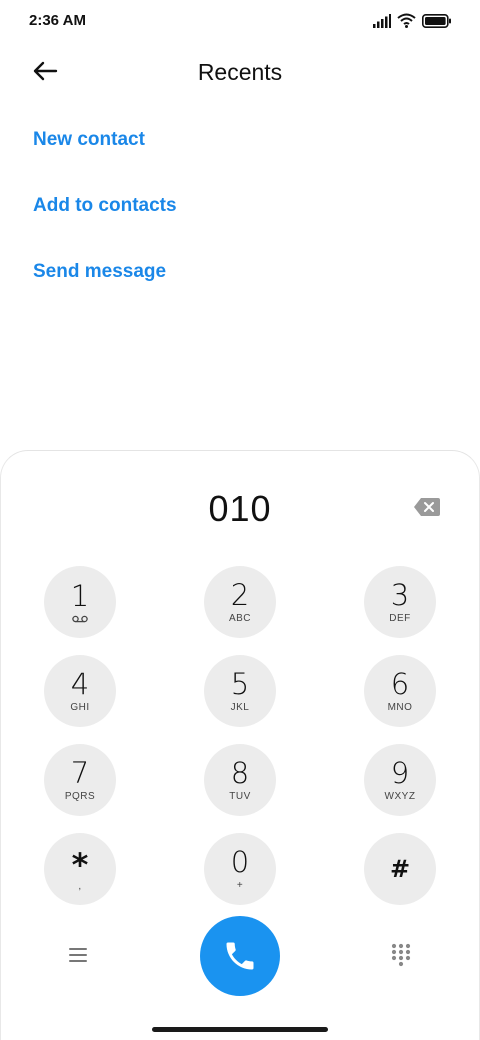  I want to click on dialer-bottom-bar, so click(240, 956).